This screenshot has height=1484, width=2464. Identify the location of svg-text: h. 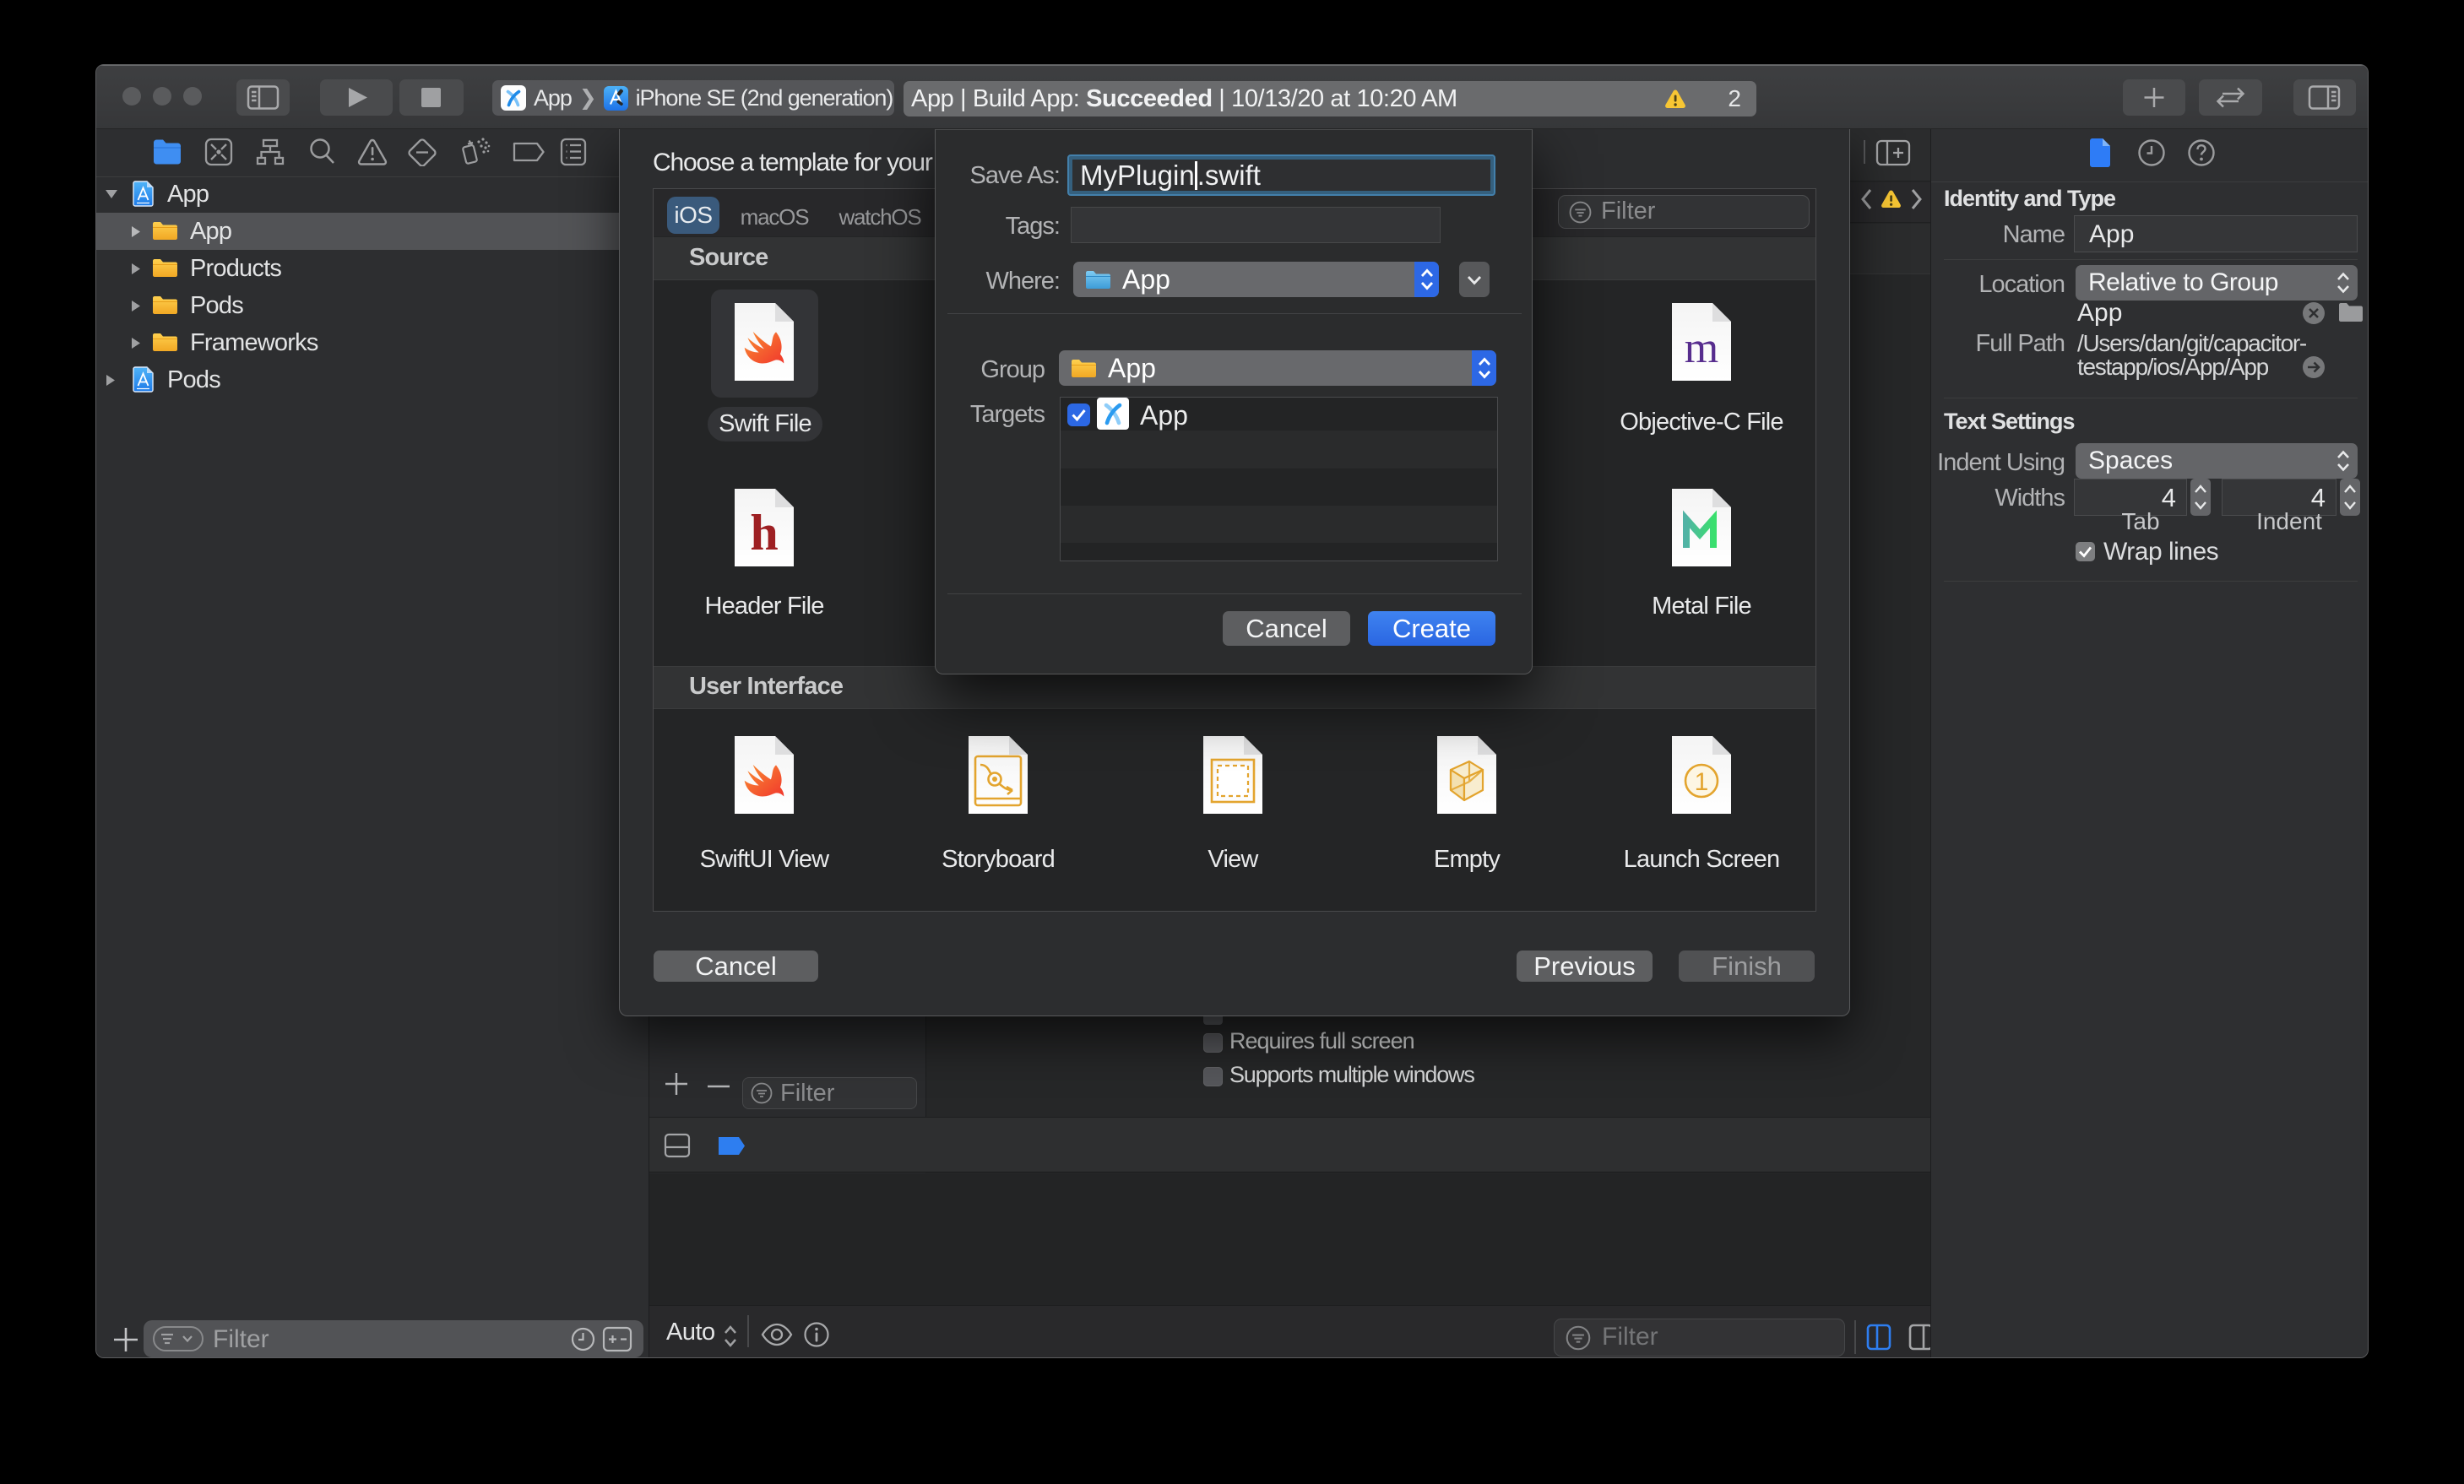
(764, 533).